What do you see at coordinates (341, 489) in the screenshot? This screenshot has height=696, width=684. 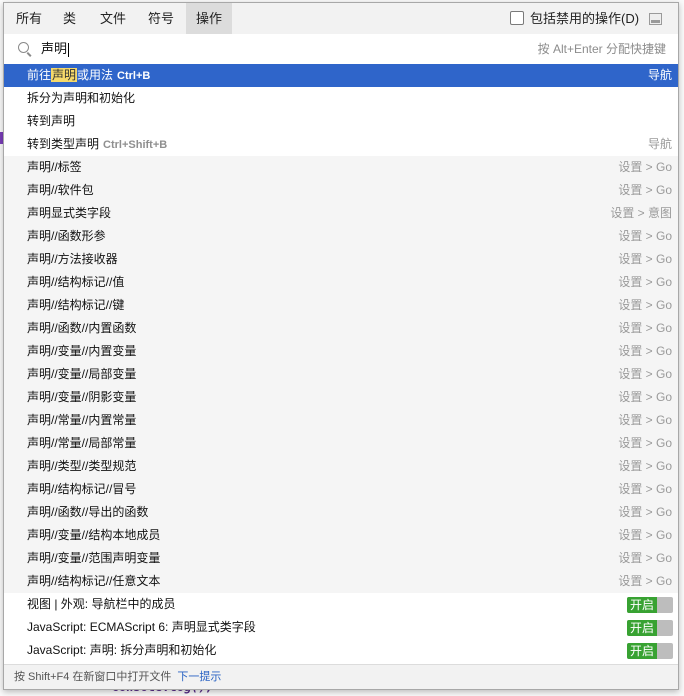 I see `result-item: 声明//结构标记//冒号 设置 > Go` at bounding box center [341, 489].